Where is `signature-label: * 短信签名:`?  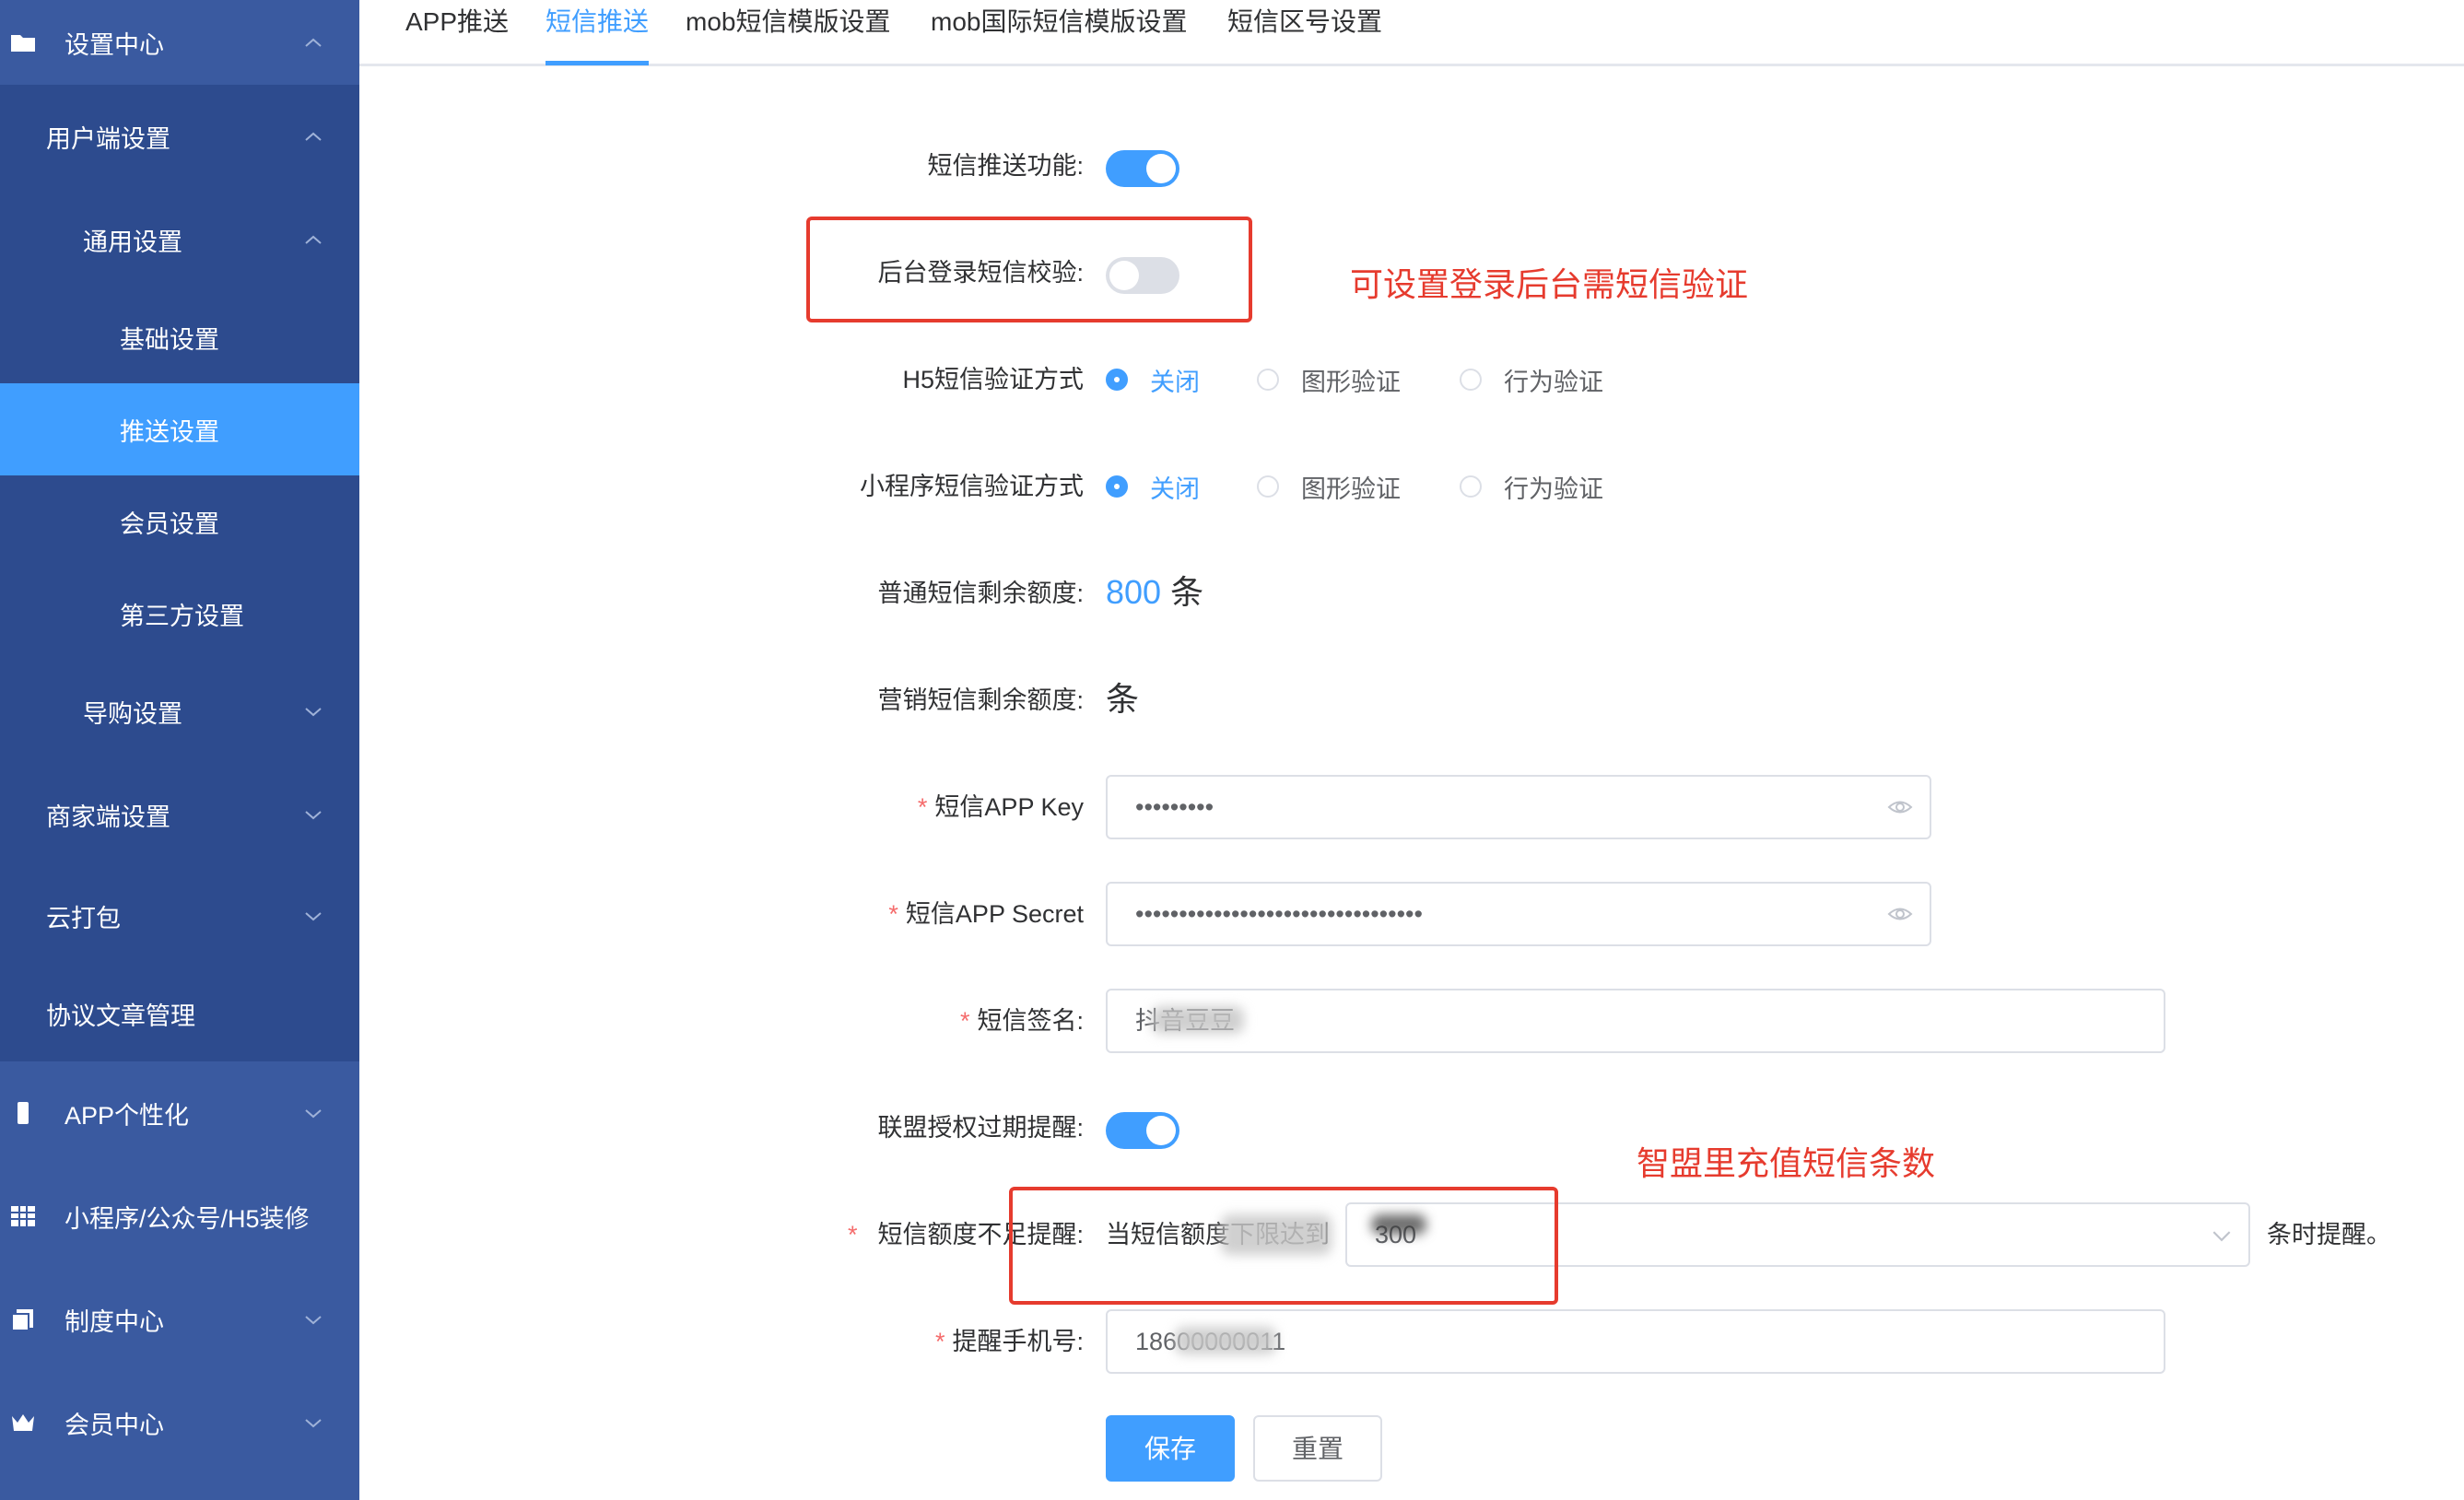 signature-label: * 短信签名: is located at coordinates (1021, 1021).